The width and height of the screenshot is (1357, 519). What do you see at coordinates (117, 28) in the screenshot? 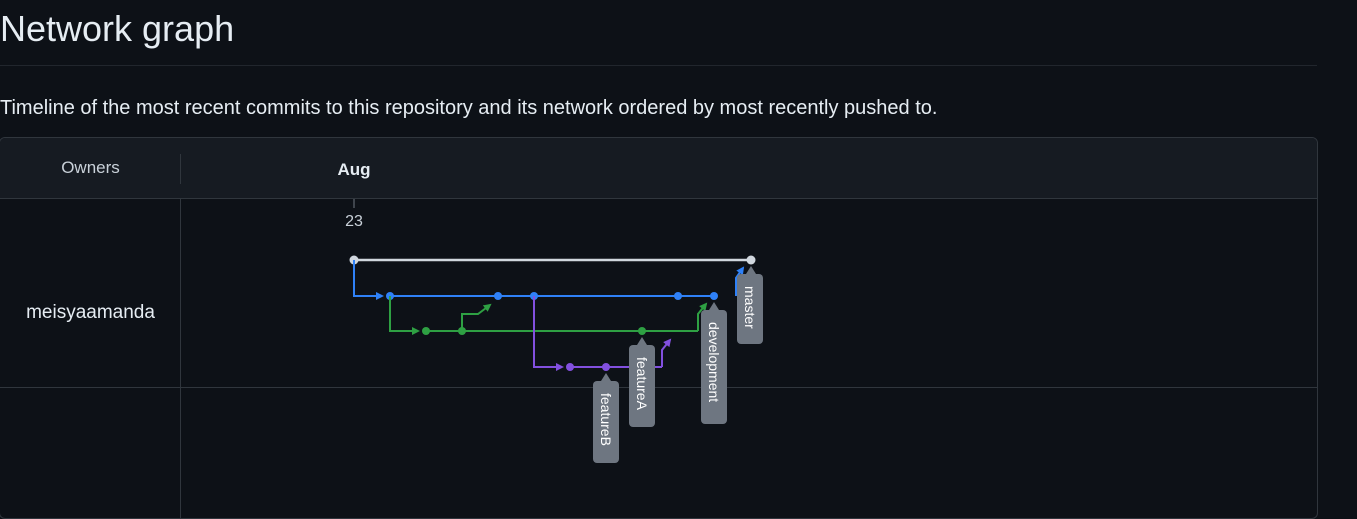
I see `page-title: Network graph` at bounding box center [117, 28].